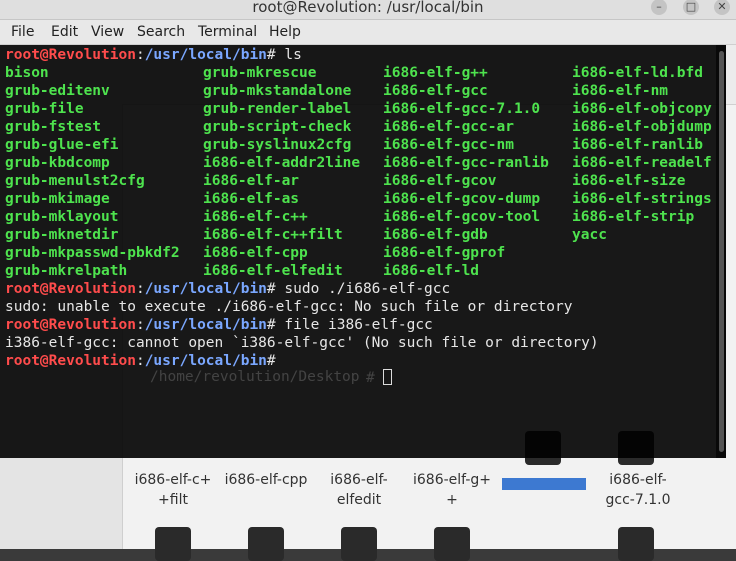 This screenshot has width=736, height=561. Describe the element at coordinates (57, 163) in the screenshot. I see `ls-entry: grub-kbdcomp` at that location.